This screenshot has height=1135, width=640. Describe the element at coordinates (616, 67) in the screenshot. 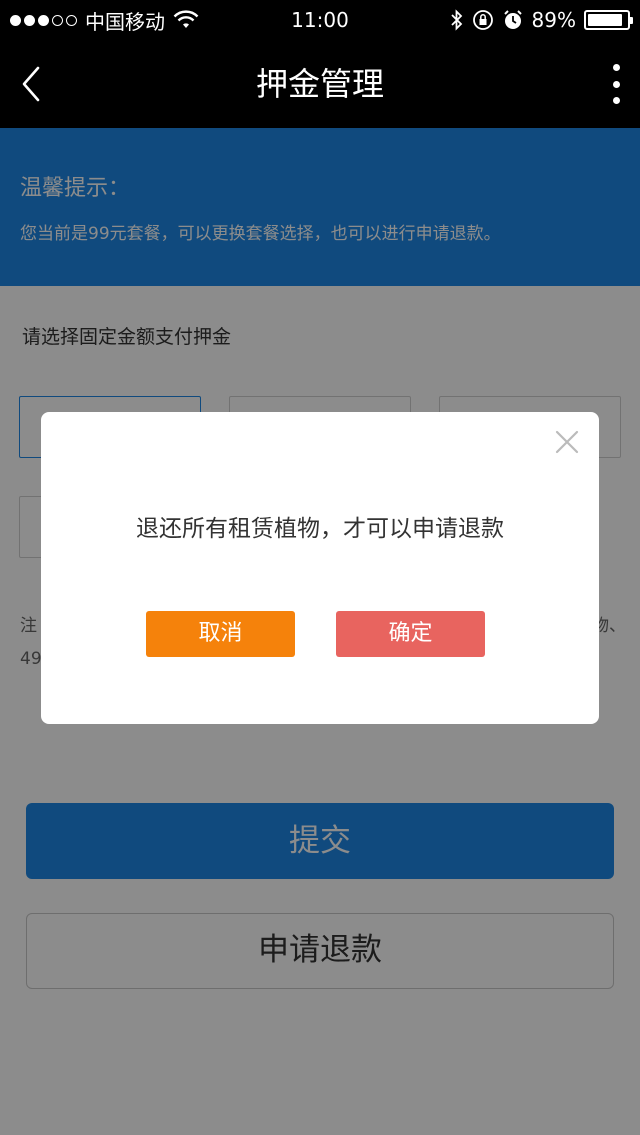

I see `more-vertical-icon` at that location.